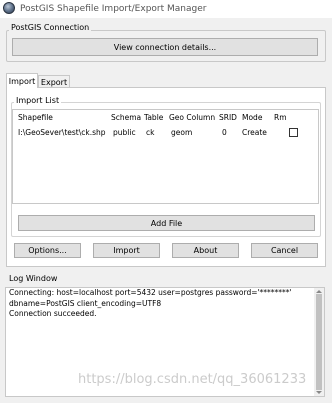 This screenshot has width=332, height=403. I want to click on import-list-group-label: Import List, so click(38, 100).